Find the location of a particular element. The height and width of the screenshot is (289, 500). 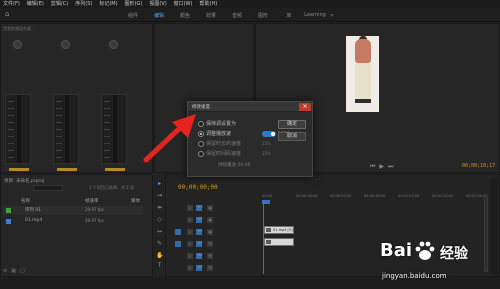

fader-a1 is located at coordinates (19, 169).